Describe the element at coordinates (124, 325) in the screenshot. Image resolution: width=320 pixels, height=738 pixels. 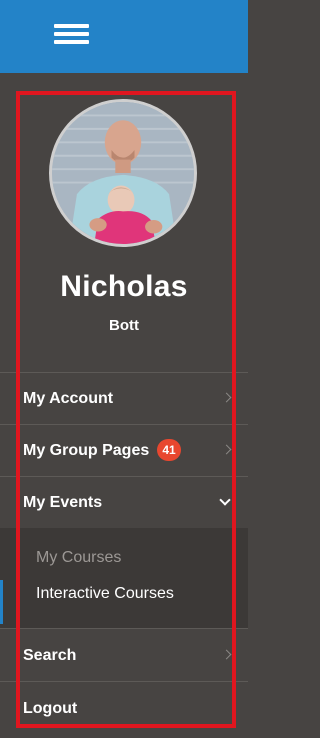
I see `profile-last-name: Bott` at that location.